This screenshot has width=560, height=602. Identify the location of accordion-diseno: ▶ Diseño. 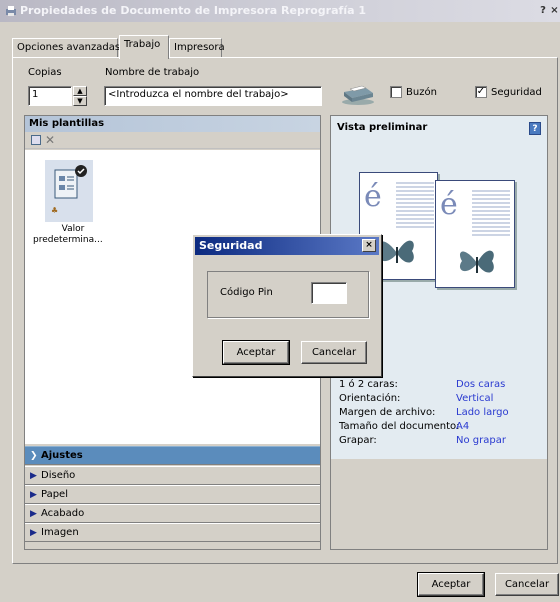
(172, 475).